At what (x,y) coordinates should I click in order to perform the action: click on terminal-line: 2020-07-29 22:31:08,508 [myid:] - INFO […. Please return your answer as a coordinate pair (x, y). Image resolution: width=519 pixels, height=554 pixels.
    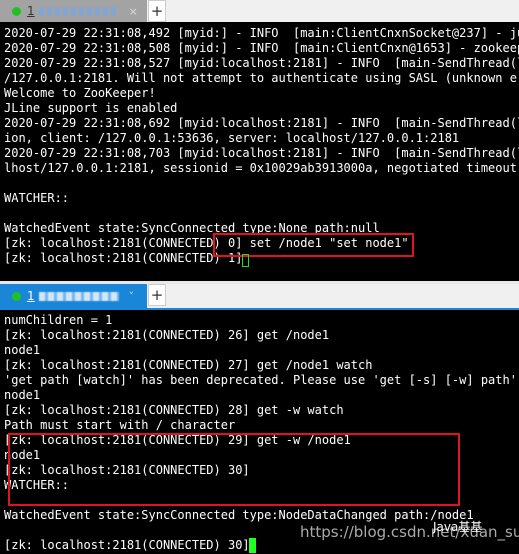
    Looking at the image, I should click on (261, 48).